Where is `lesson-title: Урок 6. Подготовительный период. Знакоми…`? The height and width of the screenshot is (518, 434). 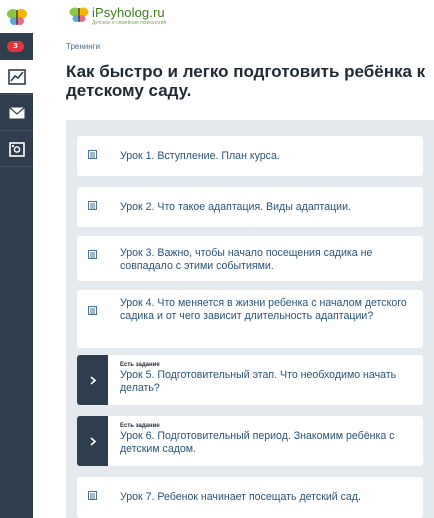
lesson-title: Урок 6. Подготовительный период. Знакоми… is located at coordinates (267, 443).